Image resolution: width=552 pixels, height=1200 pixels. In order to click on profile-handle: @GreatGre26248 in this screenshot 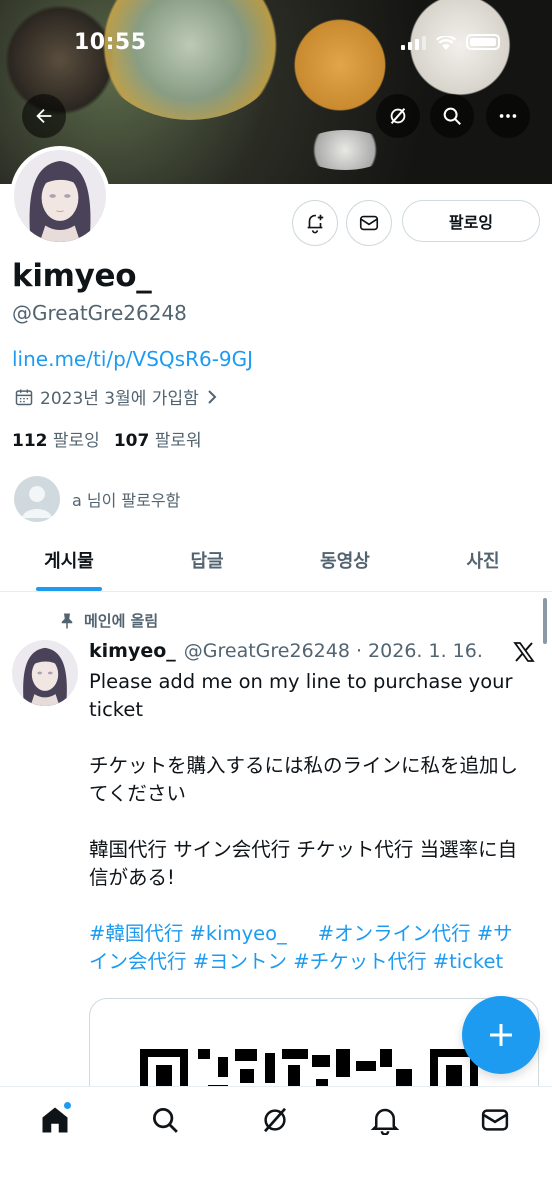, I will do `click(99, 313)`.